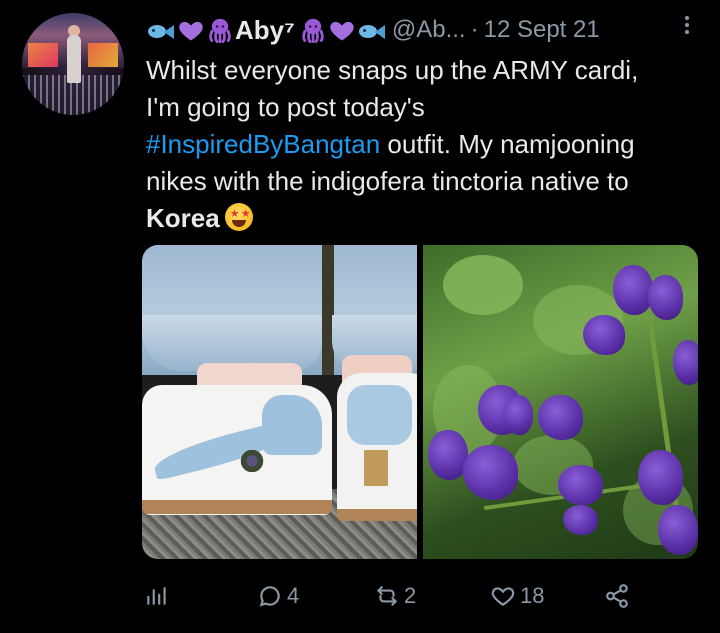  I want to click on tweet-text-line: I'm going to post today's, so click(285, 107).